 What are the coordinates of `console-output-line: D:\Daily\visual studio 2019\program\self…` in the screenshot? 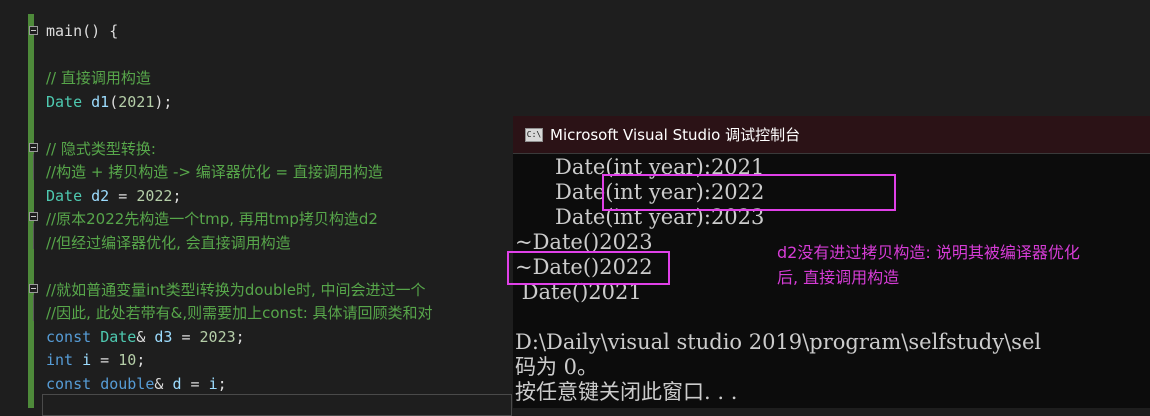 It's located at (778, 342).